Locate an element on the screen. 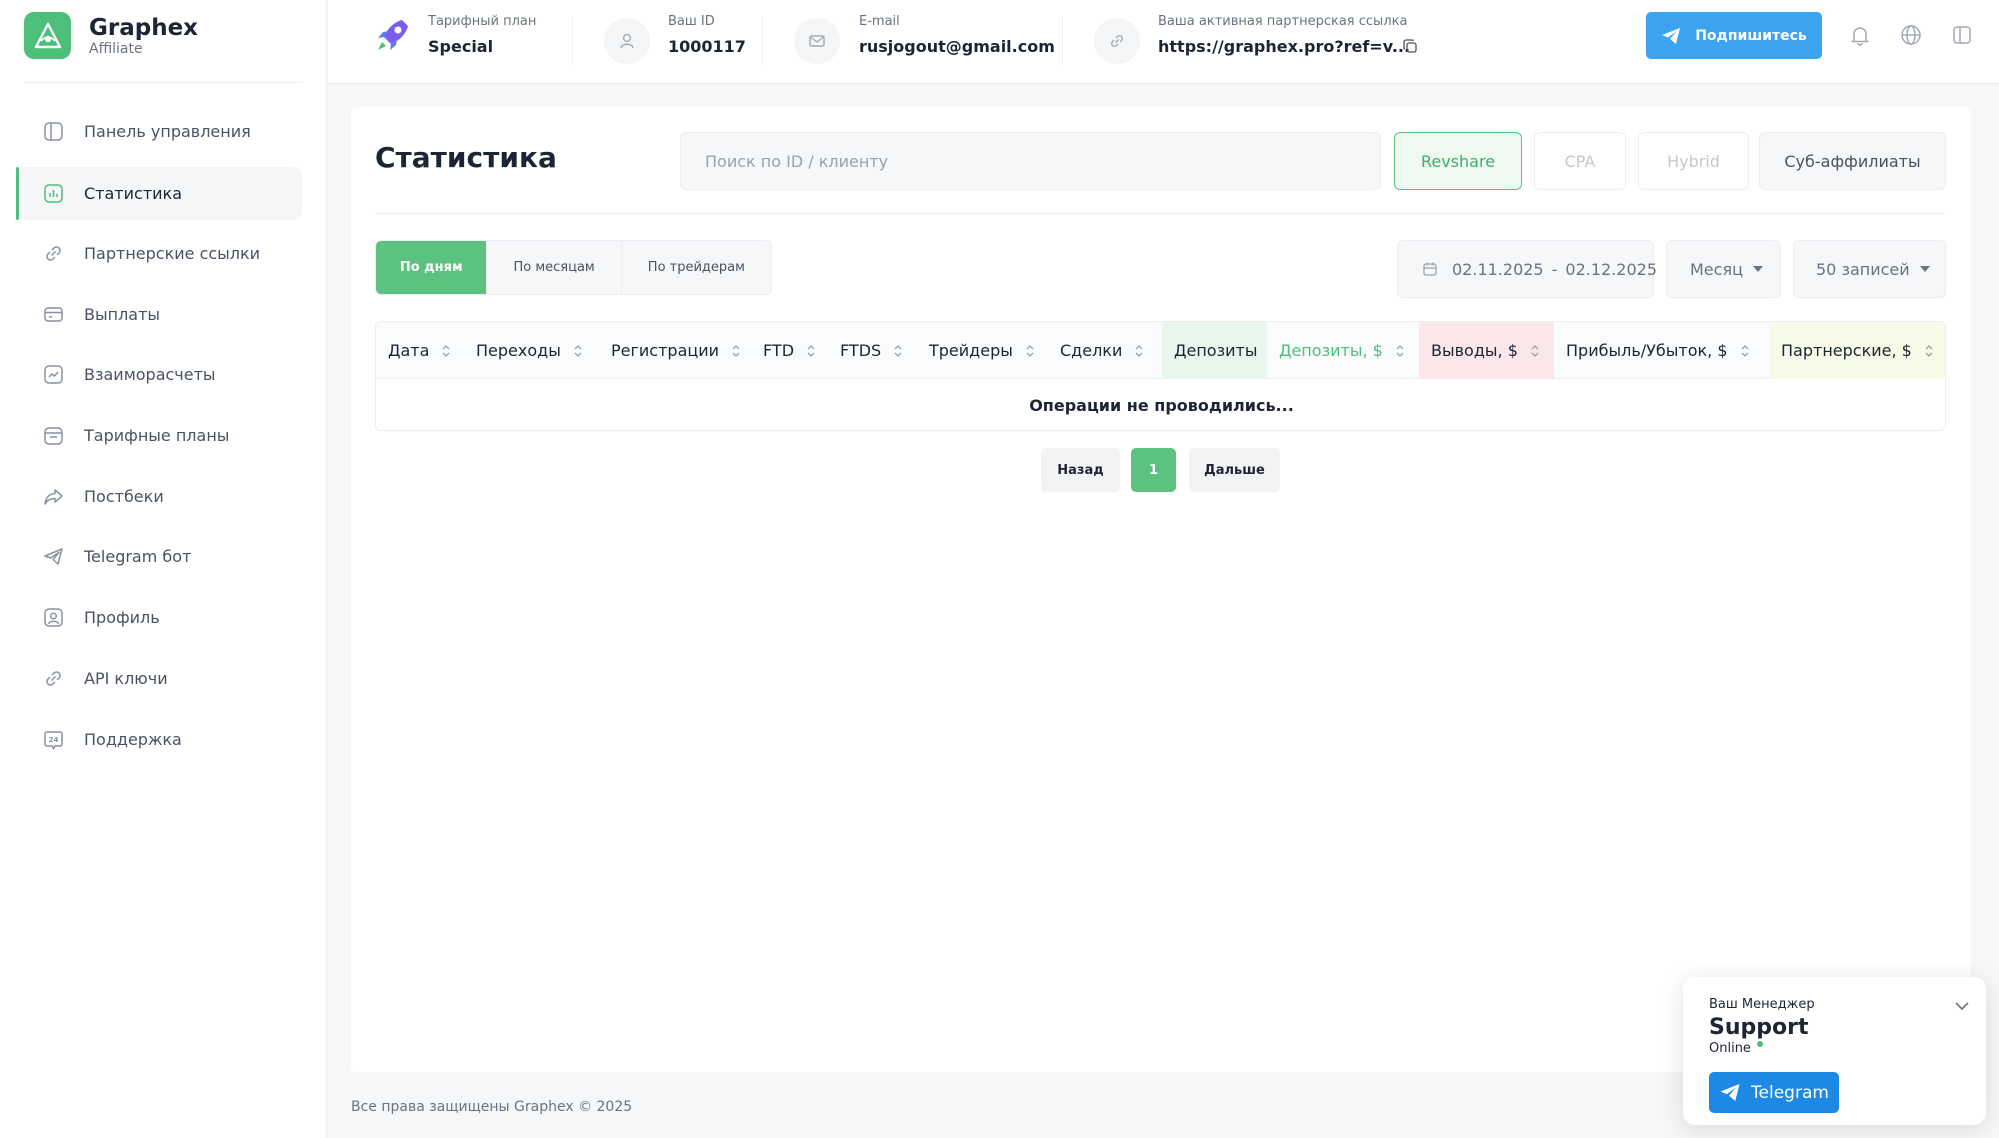  calendar-icon is located at coordinates (1430, 269).